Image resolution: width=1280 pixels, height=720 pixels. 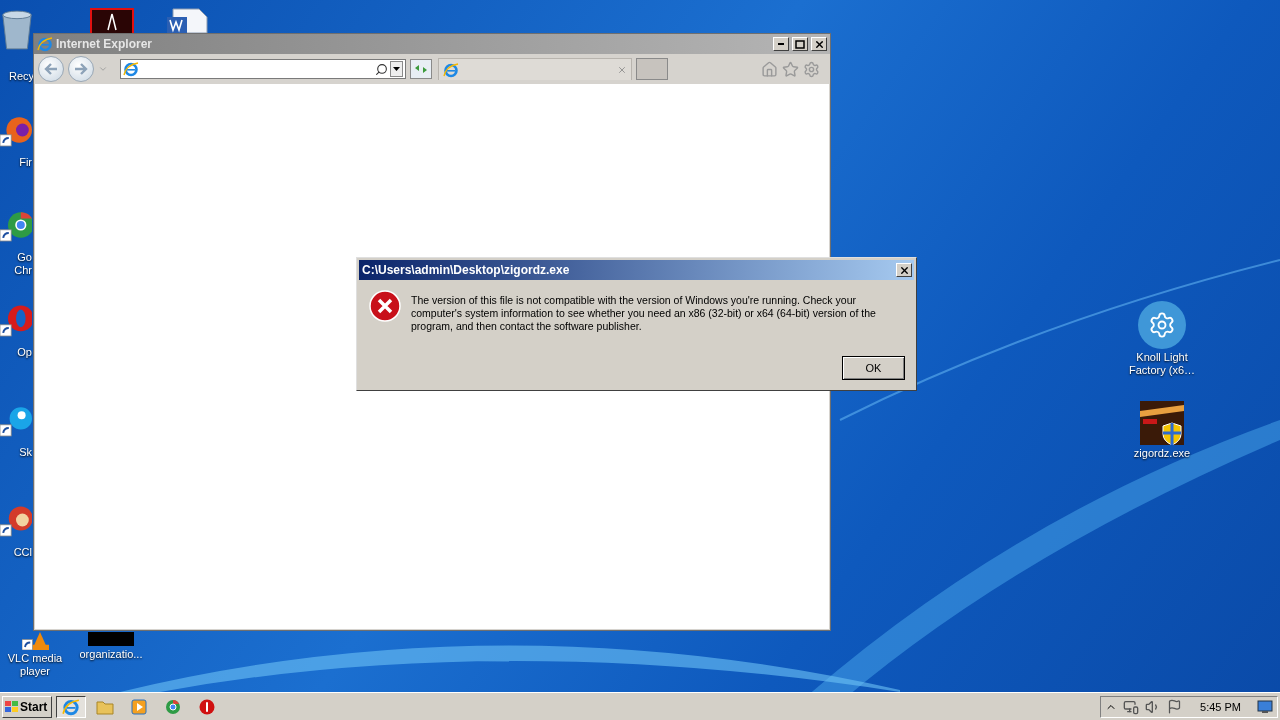 I want to click on address-field, so click(x=263, y=69).